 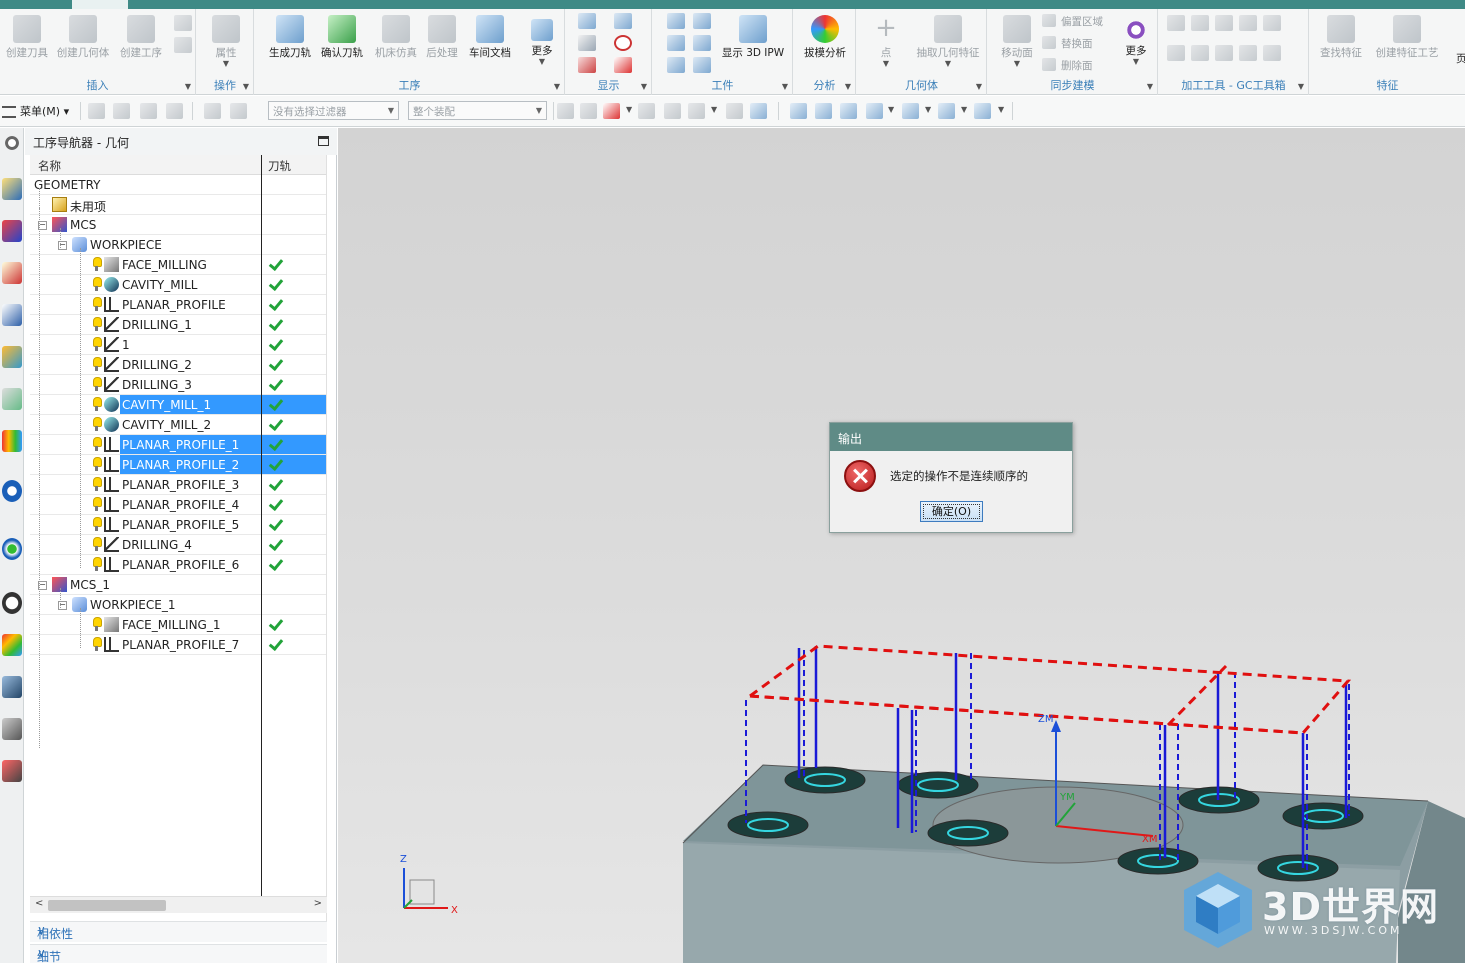 What do you see at coordinates (12, 399) in the screenshot?
I see `feature-navigator-icon` at bounding box center [12, 399].